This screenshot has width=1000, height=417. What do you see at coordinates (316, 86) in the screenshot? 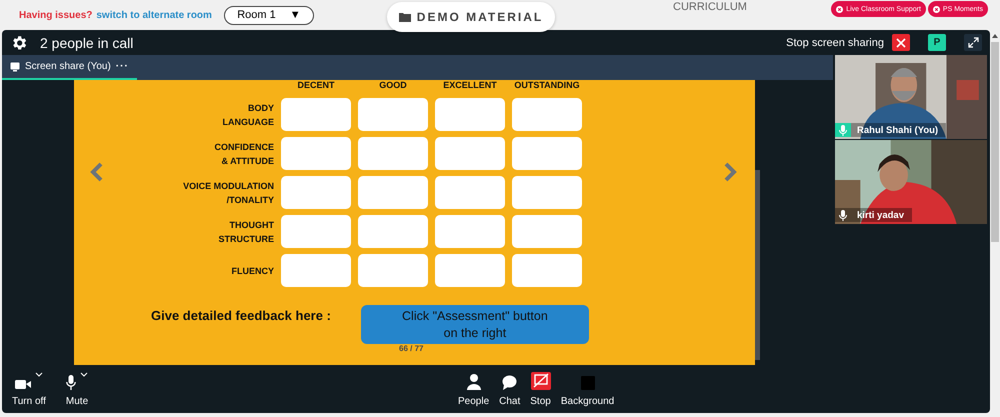
I see `column-heading: DECENT` at bounding box center [316, 86].